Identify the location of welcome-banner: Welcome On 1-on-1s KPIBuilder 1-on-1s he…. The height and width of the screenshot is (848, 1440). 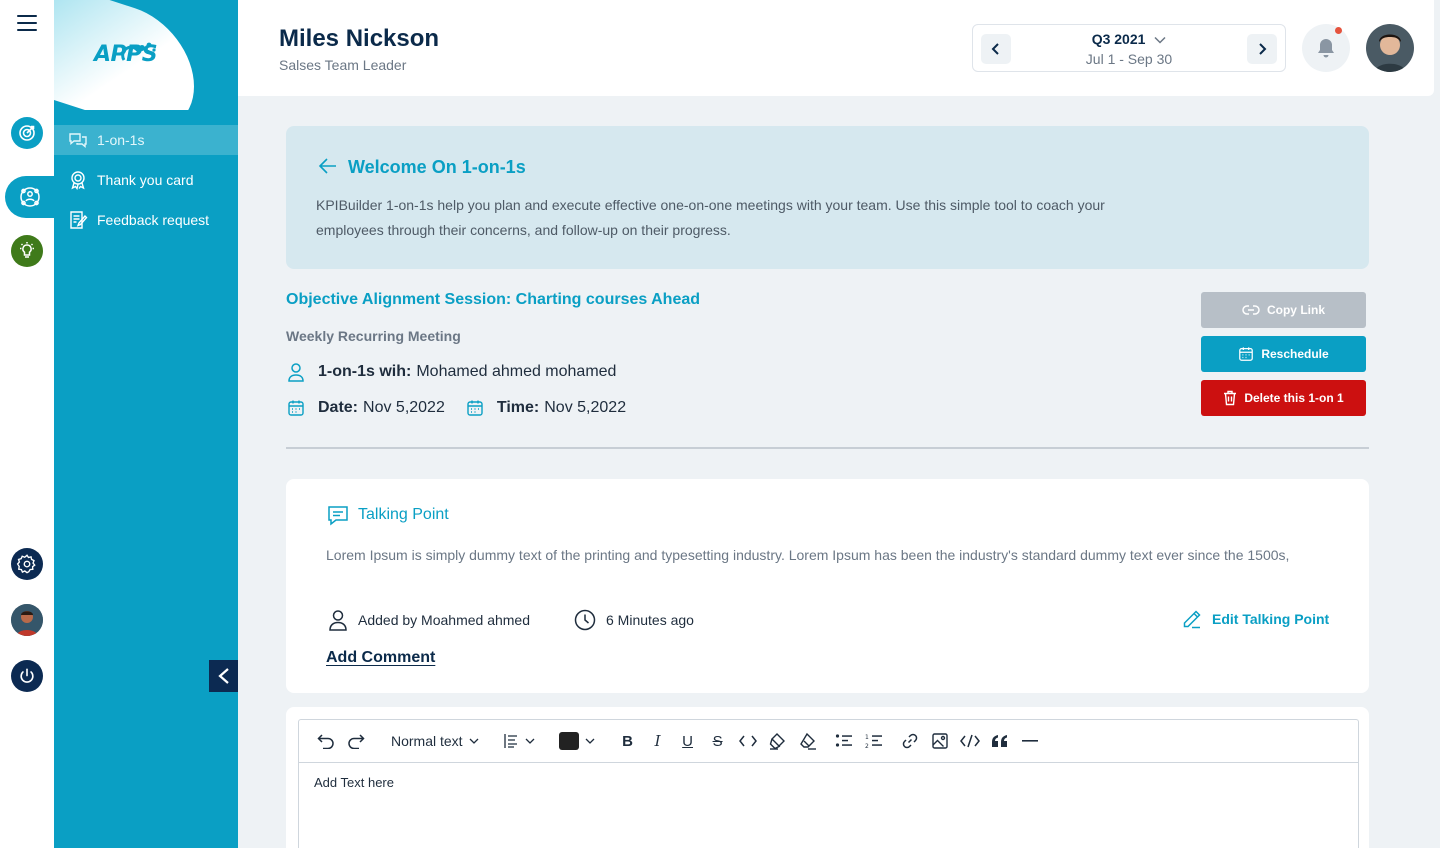
(827, 197).